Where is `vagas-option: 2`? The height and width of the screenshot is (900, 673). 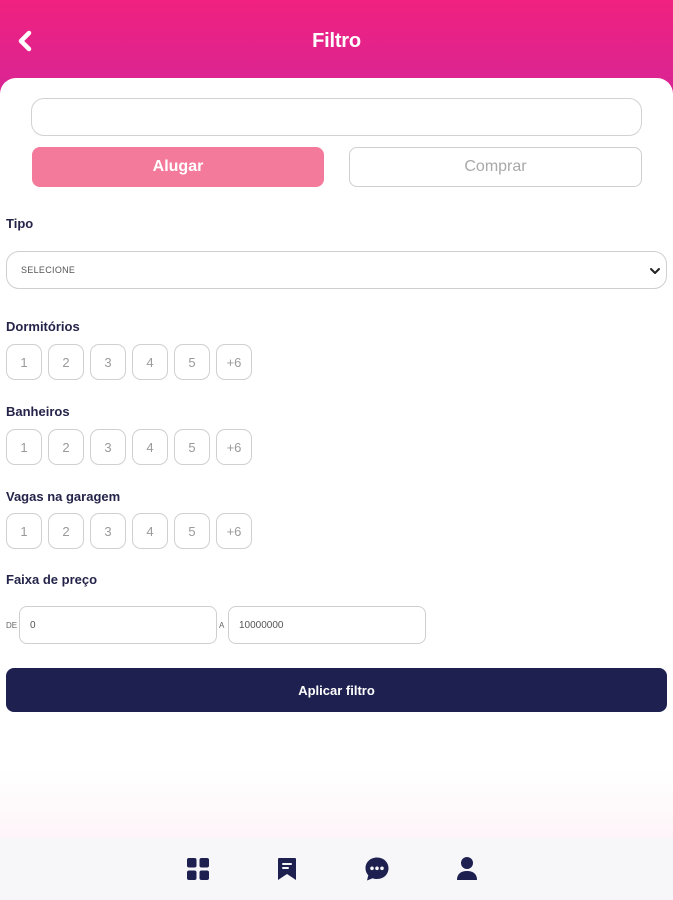 vagas-option: 2 is located at coordinates (66, 531).